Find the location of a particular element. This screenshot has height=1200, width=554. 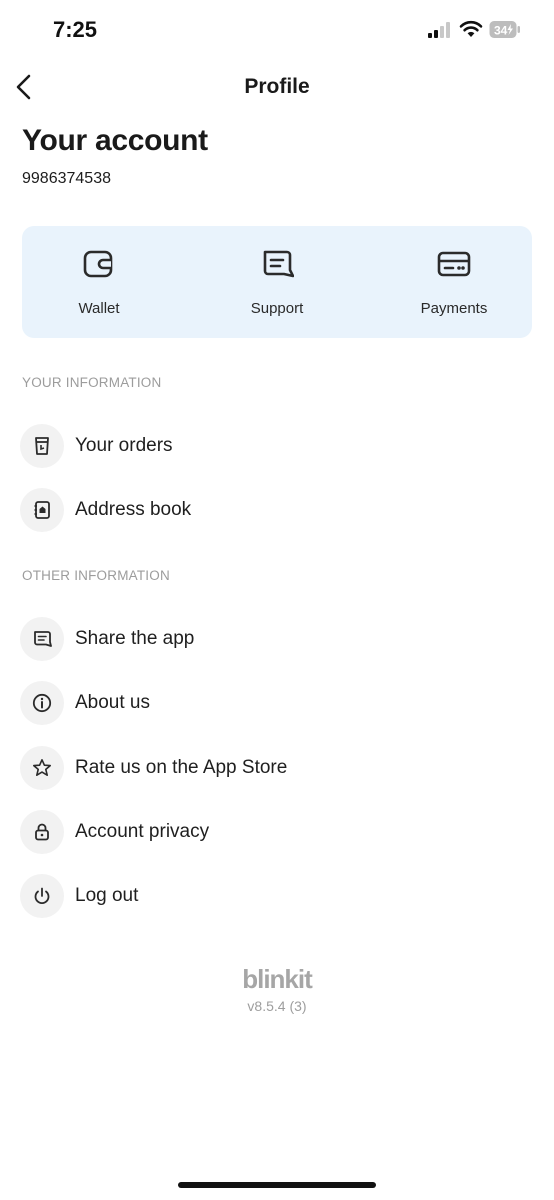

app-version: v8.5.4 (3) is located at coordinates (277, 1006).